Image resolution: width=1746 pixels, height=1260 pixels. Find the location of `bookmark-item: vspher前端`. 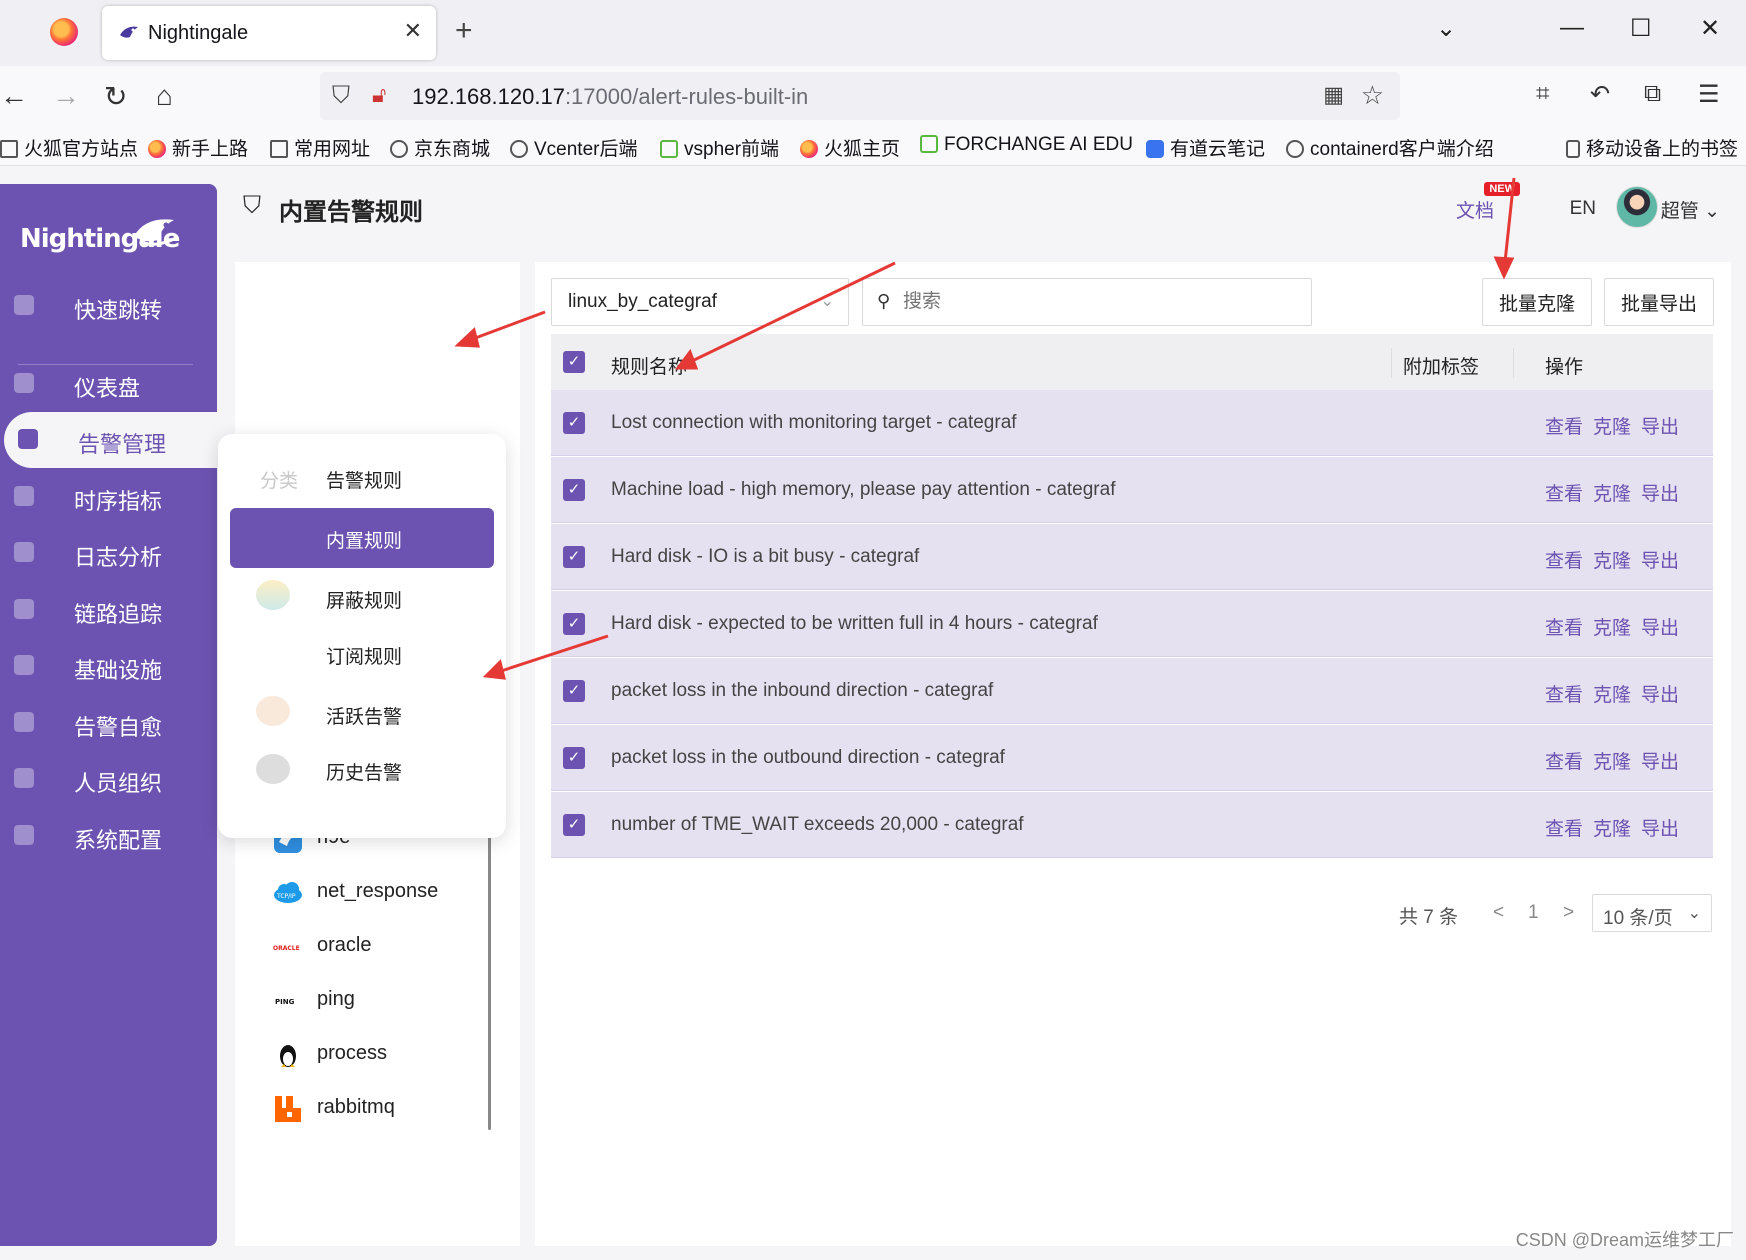

bookmark-item: vspher前端 is located at coordinates (719, 147).